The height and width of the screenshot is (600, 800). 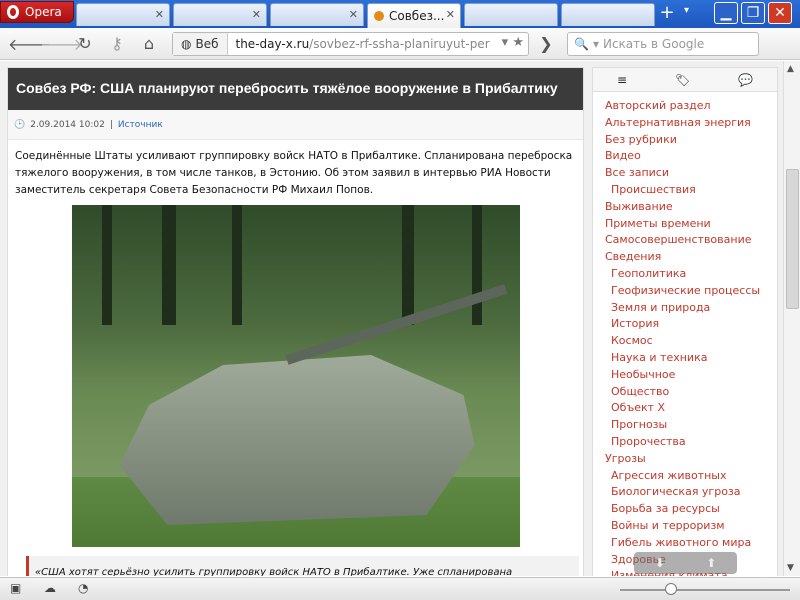 I want to click on sidebar-category-link: Все записи, so click(x=685, y=173).